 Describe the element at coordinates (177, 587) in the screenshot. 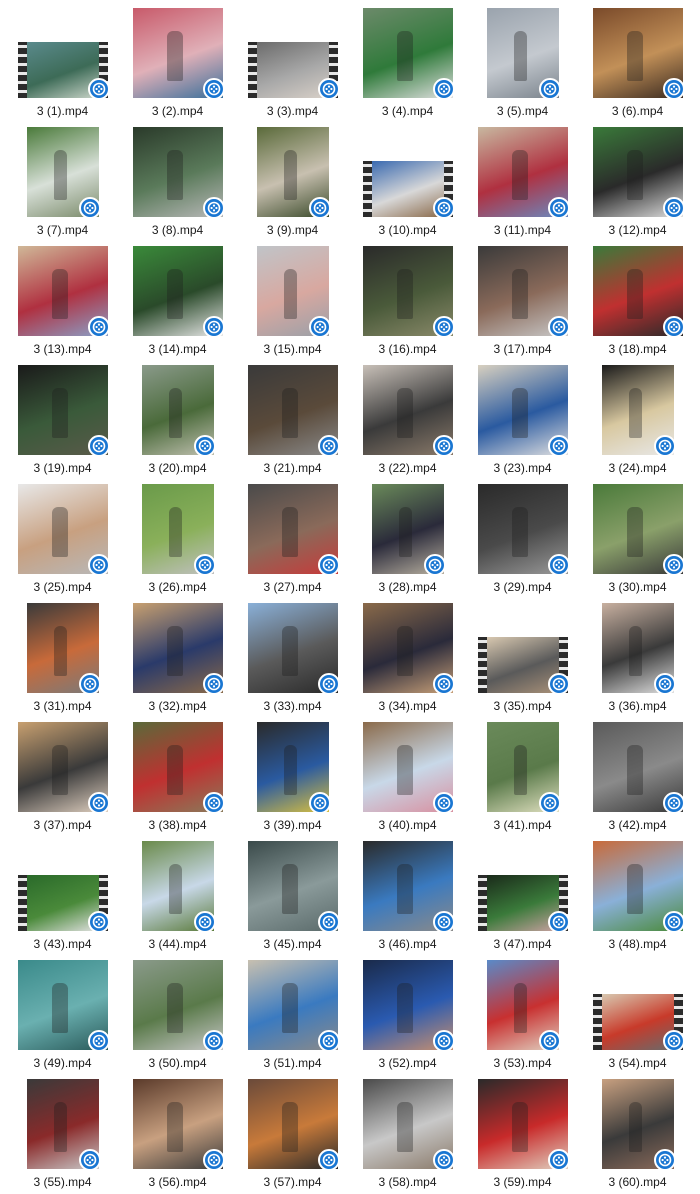

I see `file-name-label: 3 (26).mp4` at that location.